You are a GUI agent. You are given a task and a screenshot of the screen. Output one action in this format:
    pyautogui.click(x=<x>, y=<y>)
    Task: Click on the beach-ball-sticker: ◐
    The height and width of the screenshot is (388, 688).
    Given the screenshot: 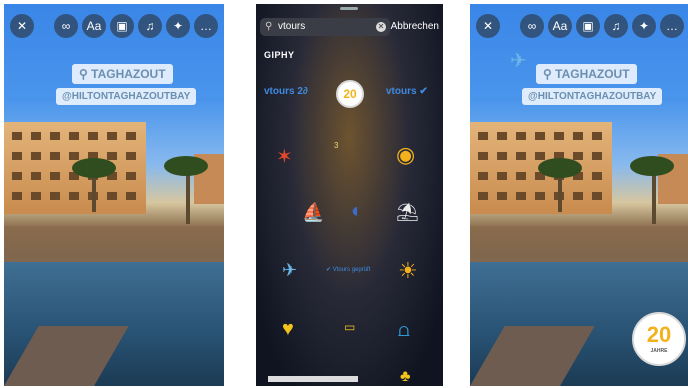 What is the action you would take?
    pyautogui.click(x=357, y=211)
    